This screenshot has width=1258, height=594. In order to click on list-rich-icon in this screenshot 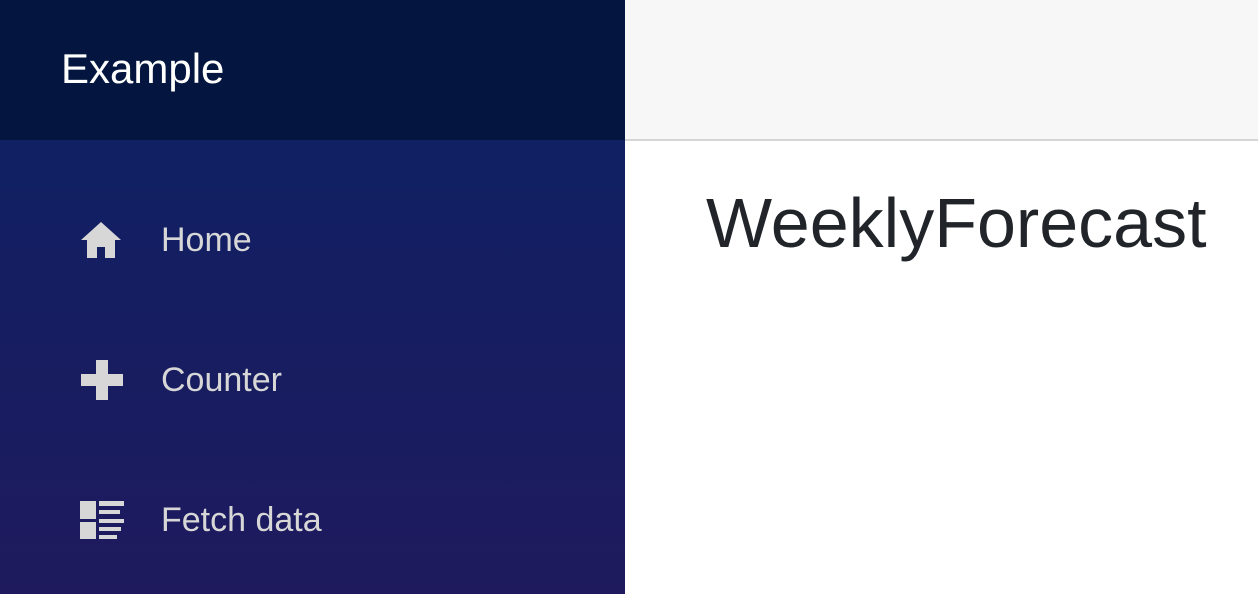, I will do `click(102, 520)`.